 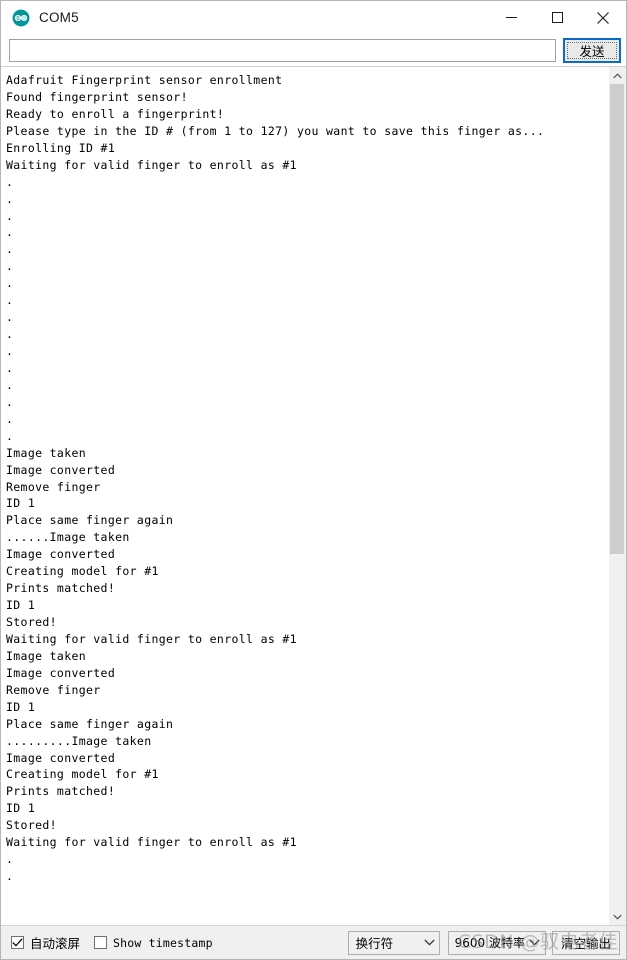 I want to click on line-ending-value: 换行符, so click(x=374, y=943).